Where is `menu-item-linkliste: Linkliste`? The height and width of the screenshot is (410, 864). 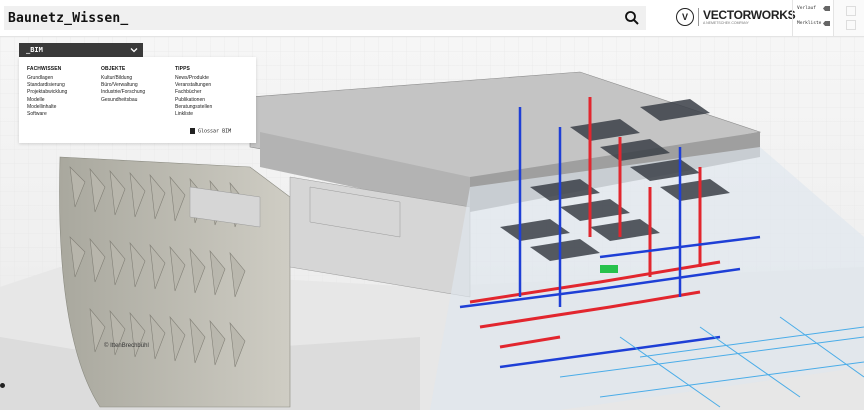 menu-item-linkliste: Linkliste is located at coordinates (193, 114).